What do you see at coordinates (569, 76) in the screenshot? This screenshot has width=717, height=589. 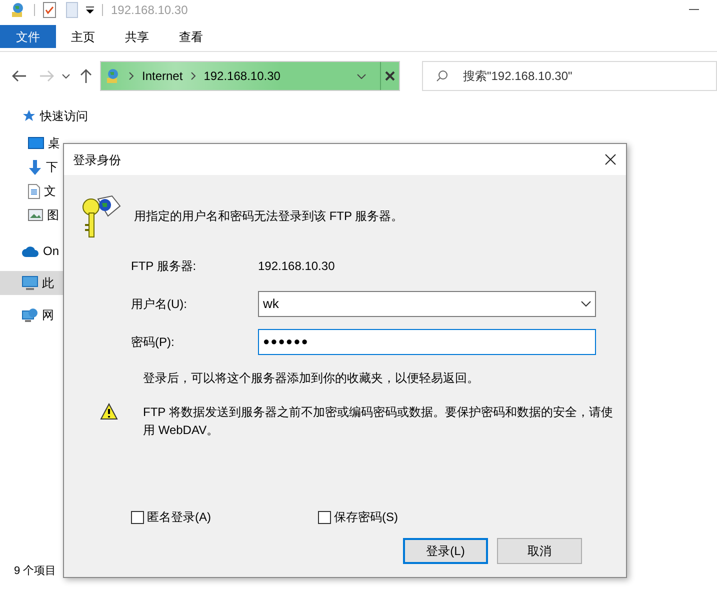 I see `search-field: 搜索"192.168.10.30"` at bounding box center [569, 76].